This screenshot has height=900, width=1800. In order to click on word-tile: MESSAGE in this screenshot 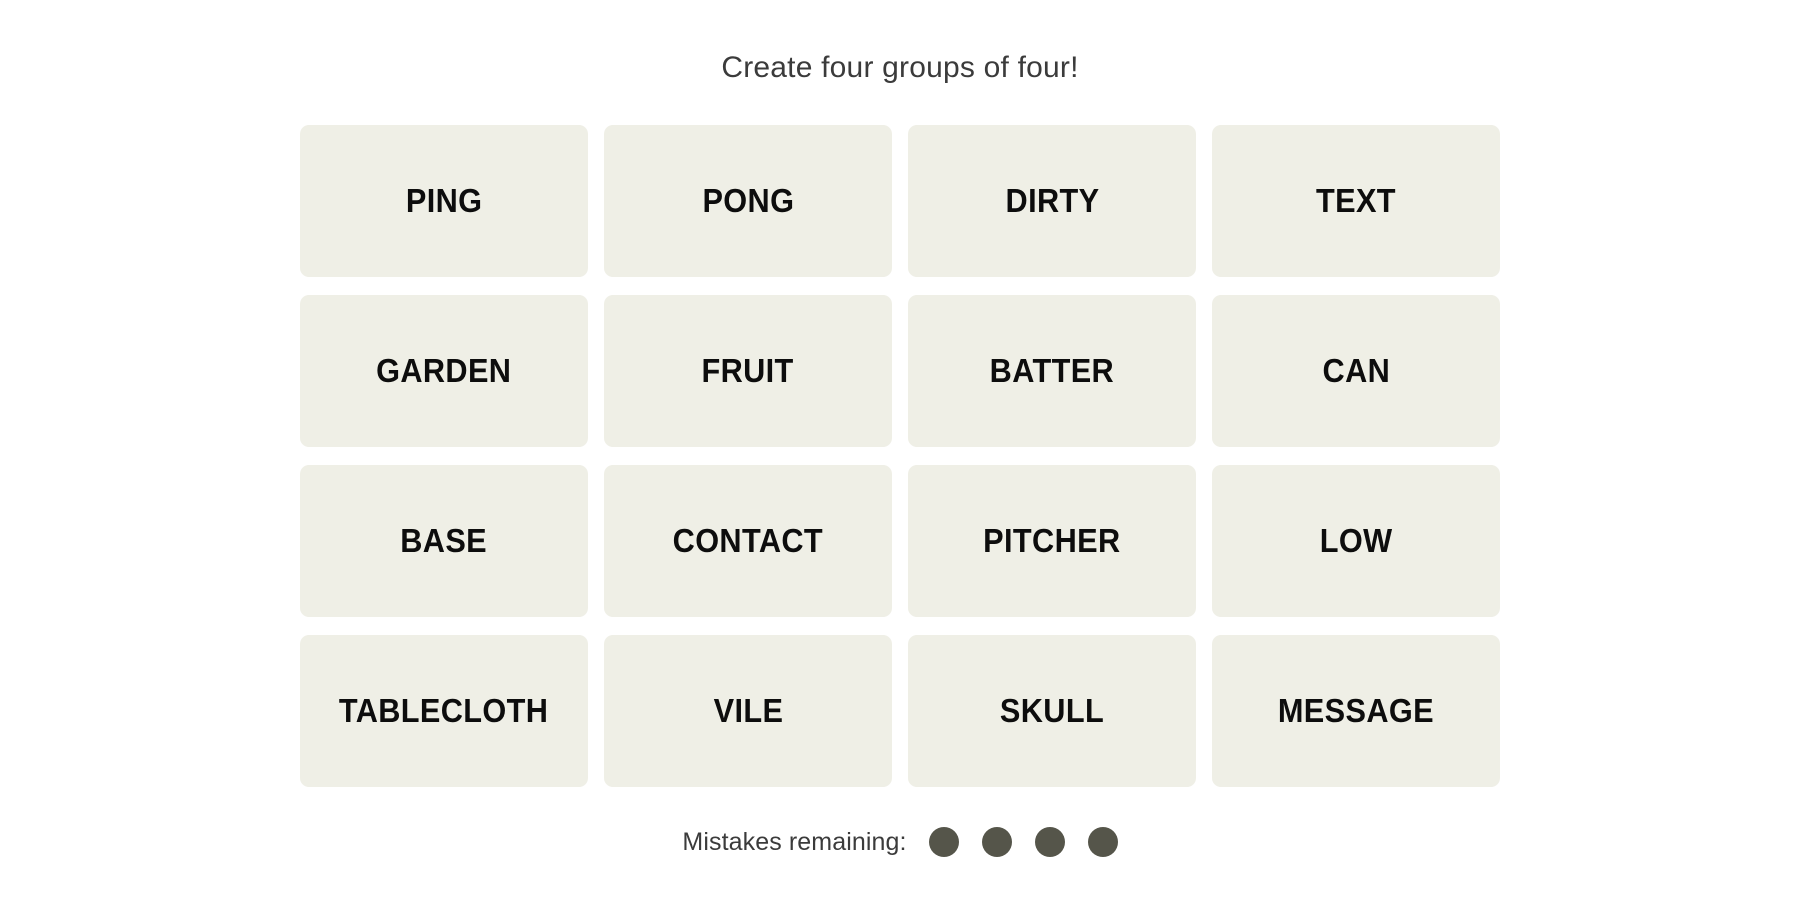, I will do `click(1356, 711)`.